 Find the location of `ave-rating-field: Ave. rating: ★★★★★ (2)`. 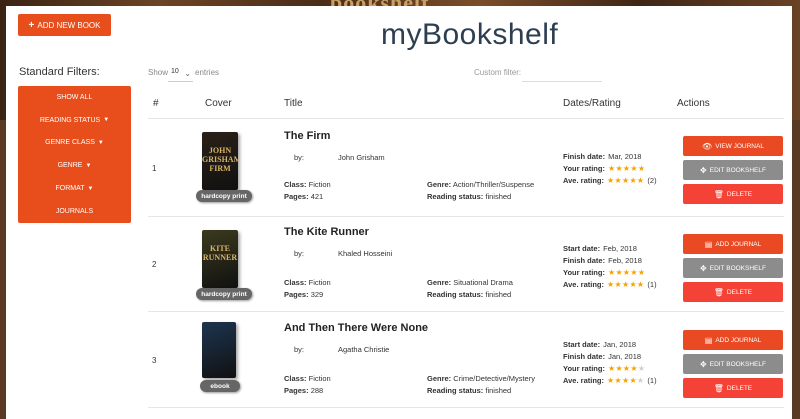

ave-rating-field: Ave. rating: ★★★★★ (2) is located at coordinates (610, 180).